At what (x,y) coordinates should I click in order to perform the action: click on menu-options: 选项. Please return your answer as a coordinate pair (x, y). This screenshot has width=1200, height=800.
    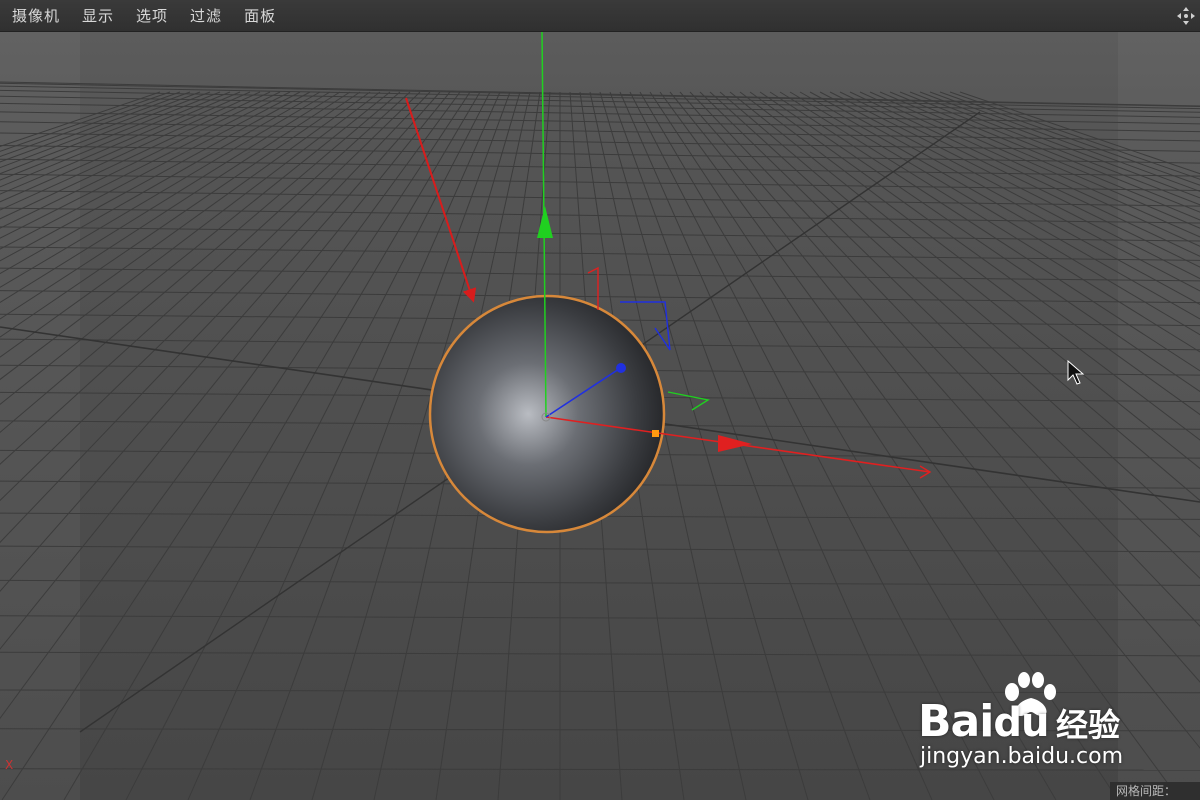
    Looking at the image, I should click on (152, 15).